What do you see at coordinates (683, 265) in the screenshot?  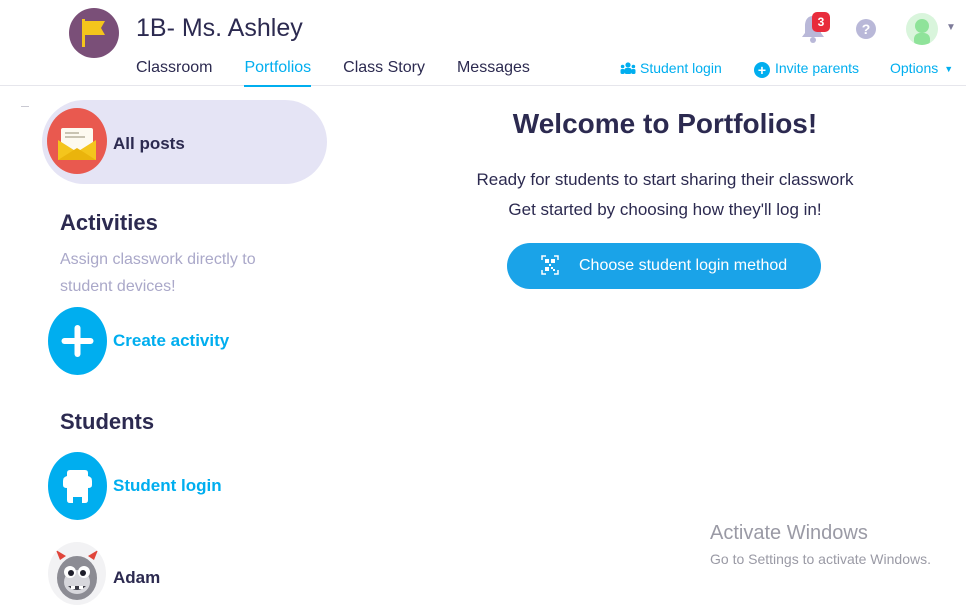 I see `choose-login-method-label: Choose student login method` at bounding box center [683, 265].